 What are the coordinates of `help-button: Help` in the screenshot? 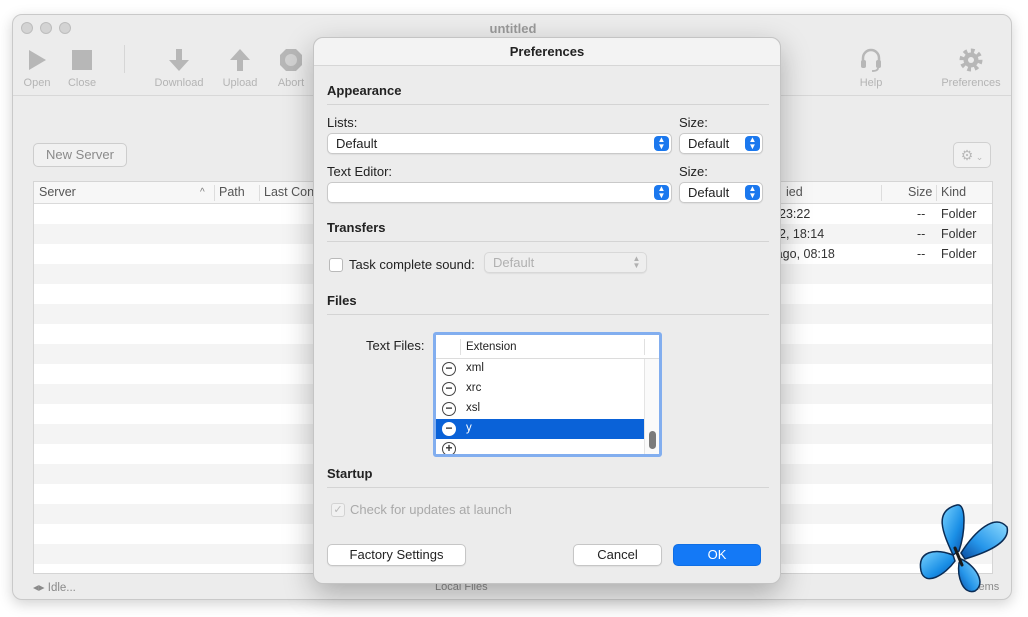 It's located at (871, 67).